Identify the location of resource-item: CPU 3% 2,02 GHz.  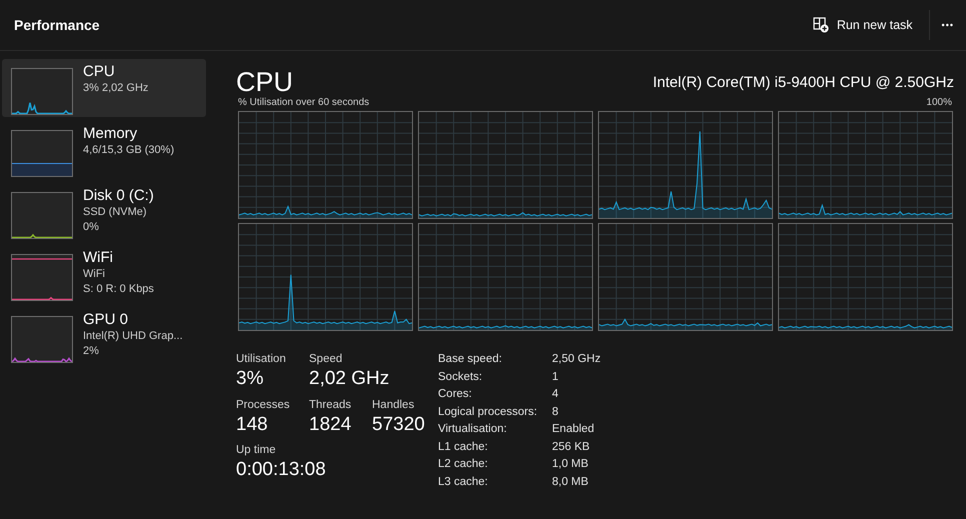
(104, 88).